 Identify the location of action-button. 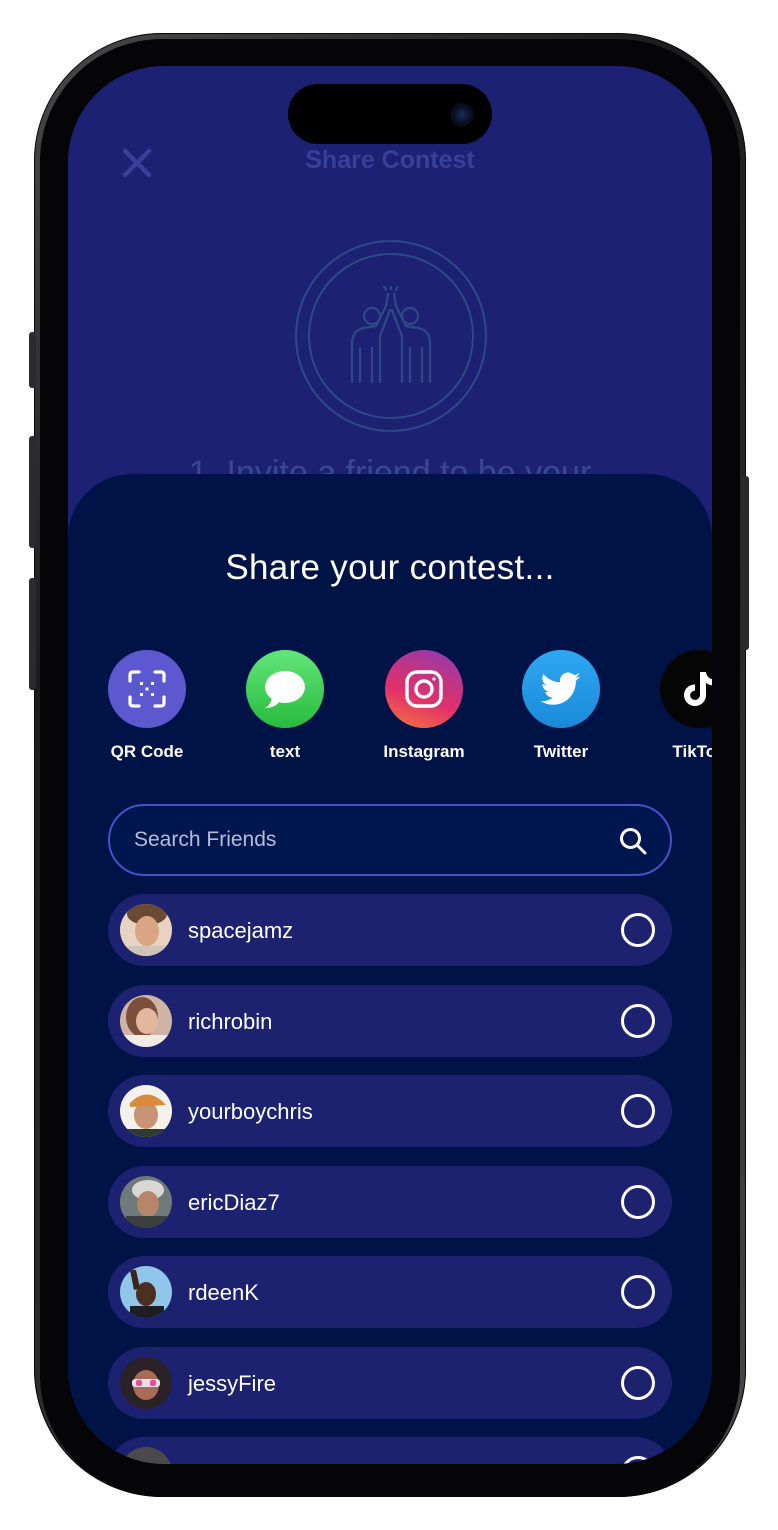
(32, 360).